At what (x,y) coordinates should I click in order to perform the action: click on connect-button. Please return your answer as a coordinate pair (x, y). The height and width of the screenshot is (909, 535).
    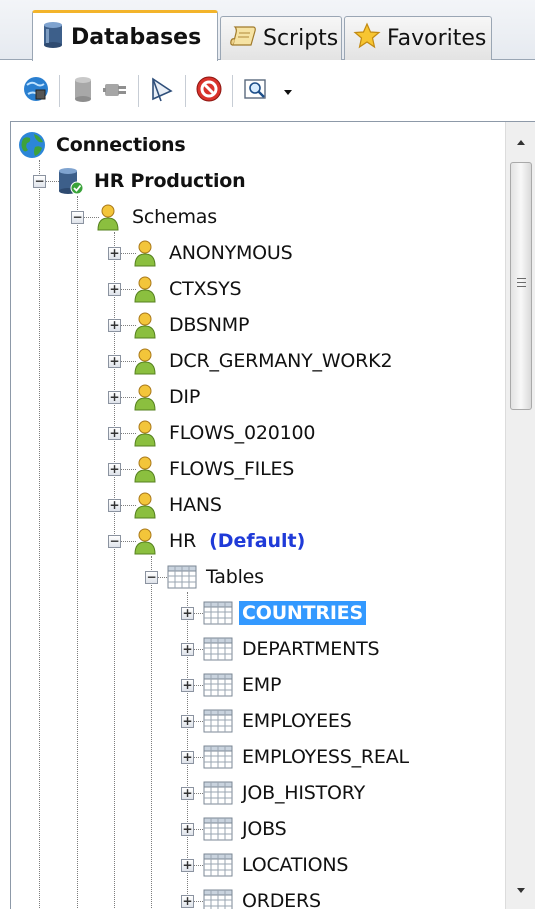
    Looking at the image, I should click on (36, 91).